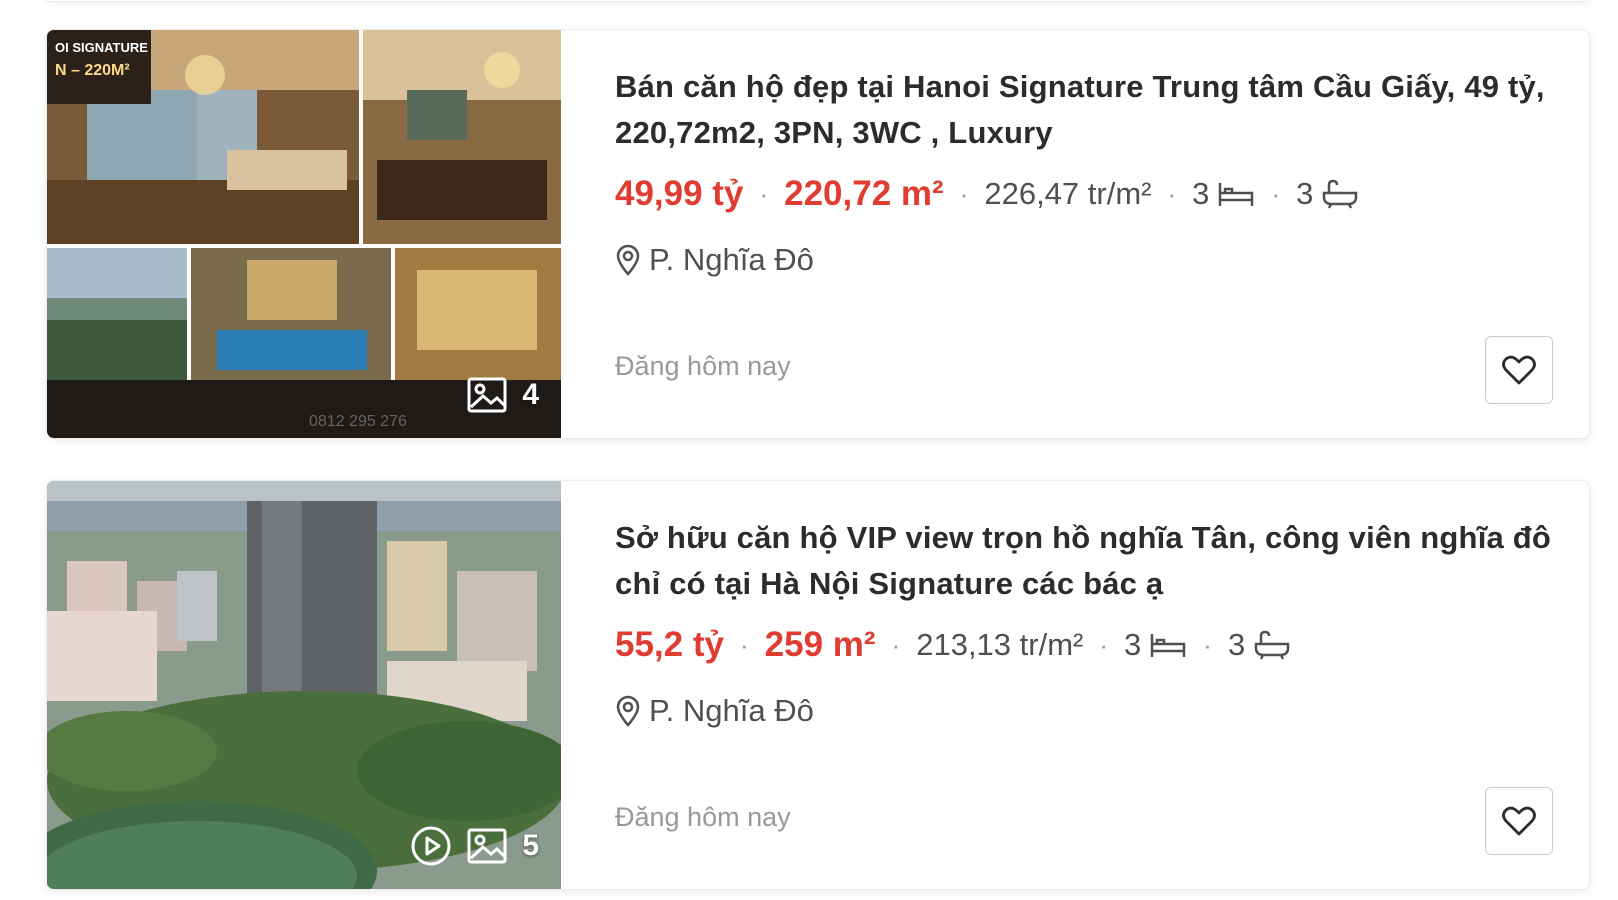 The image size is (1618, 900). Describe the element at coordinates (820, 644) in the screenshot. I see `listing-area: 259 m²` at that location.